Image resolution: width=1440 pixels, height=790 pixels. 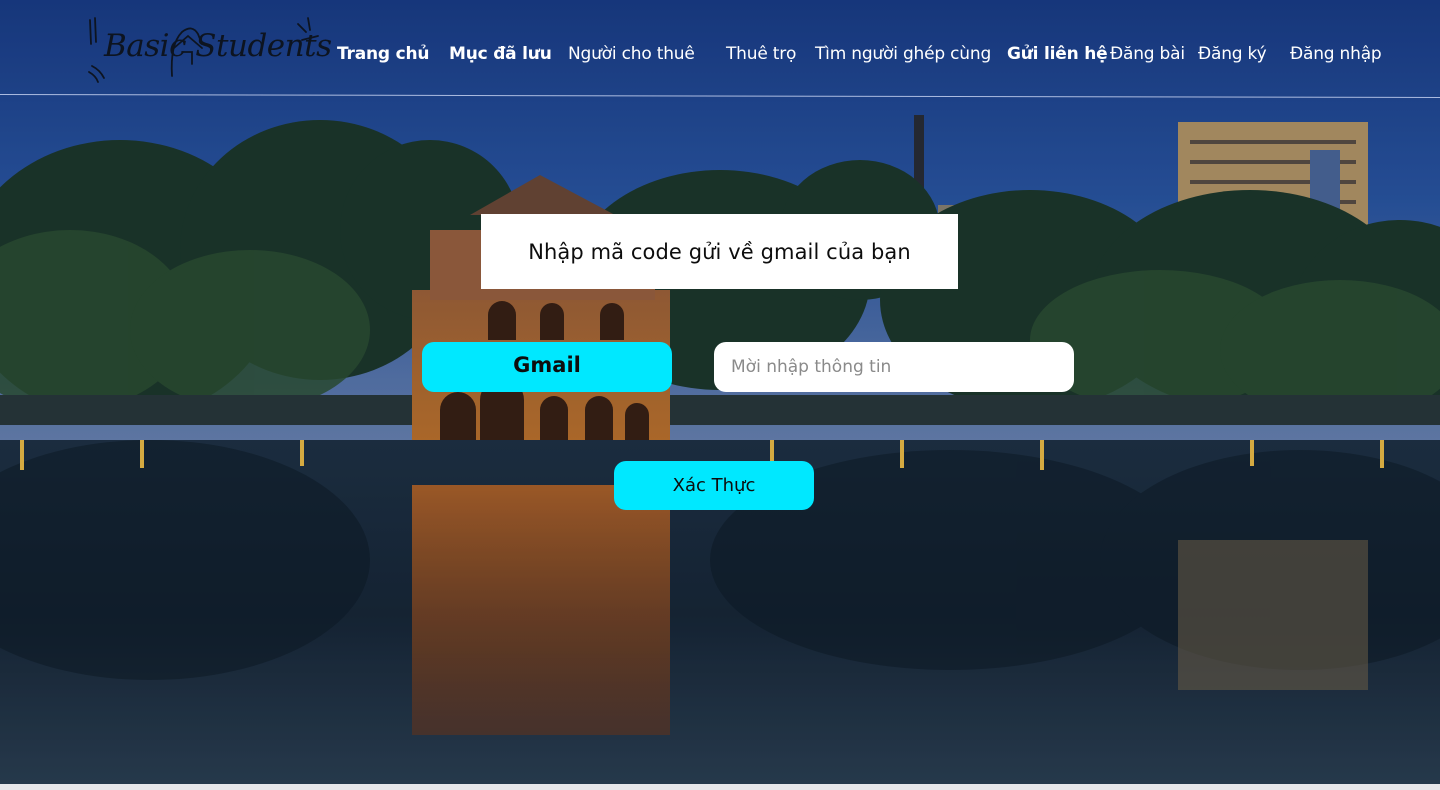 What do you see at coordinates (1057, 54) in the screenshot?
I see `nav-contact: Gửi liên hệ` at bounding box center [1057, 54].